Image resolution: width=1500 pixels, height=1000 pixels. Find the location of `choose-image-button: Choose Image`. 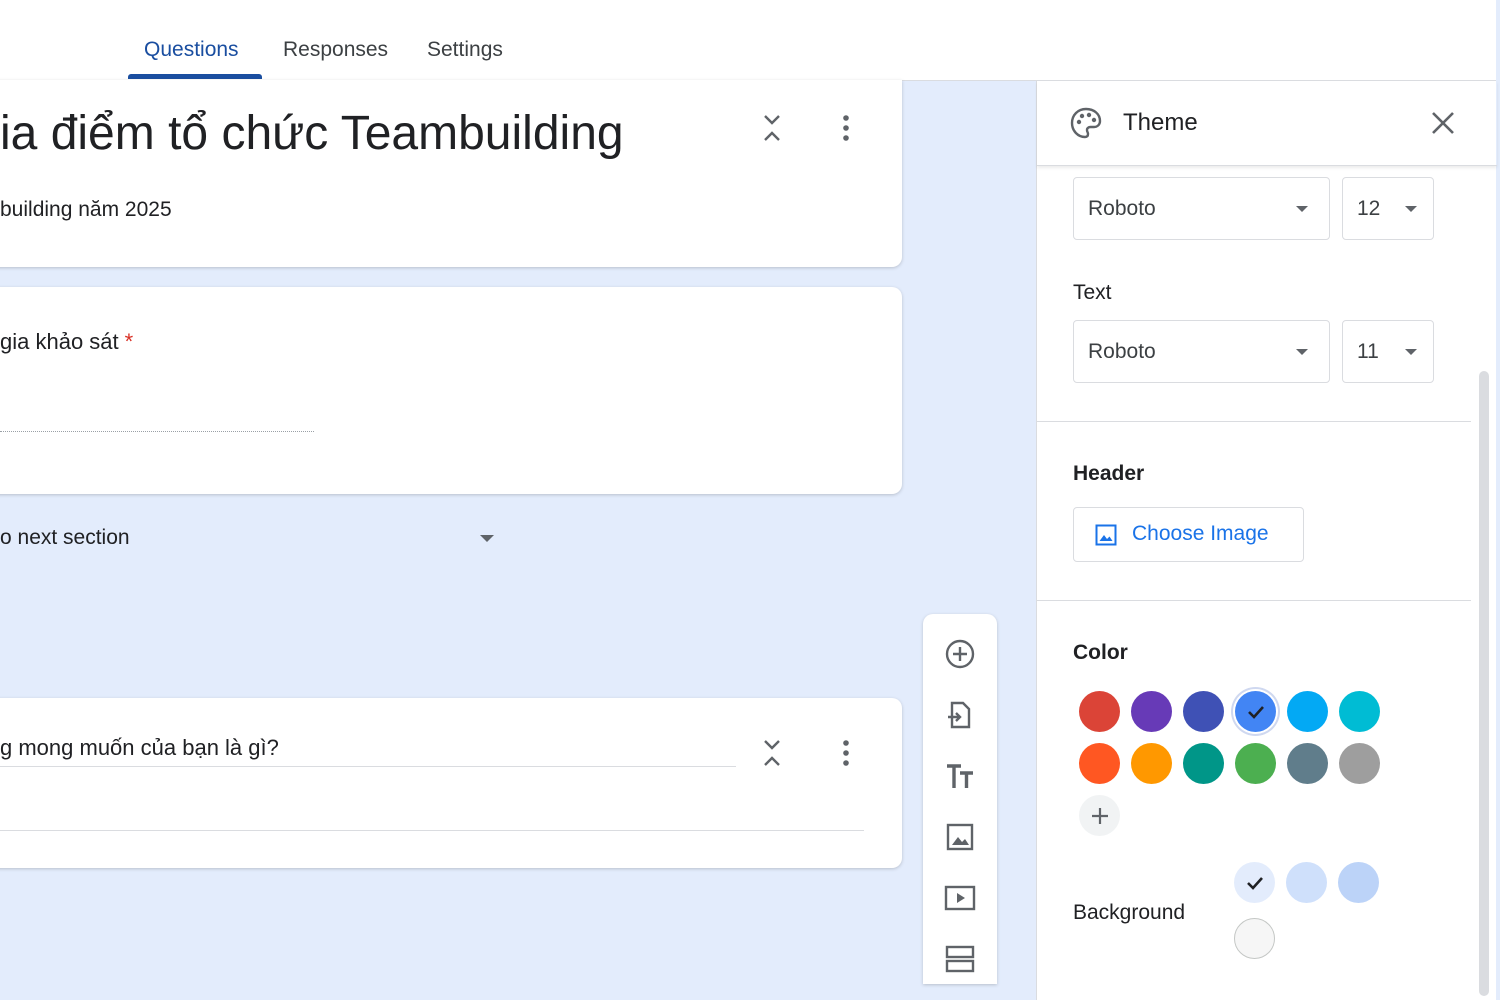

choose-image-button: Choose Image is located at coordinates (1188, 534).